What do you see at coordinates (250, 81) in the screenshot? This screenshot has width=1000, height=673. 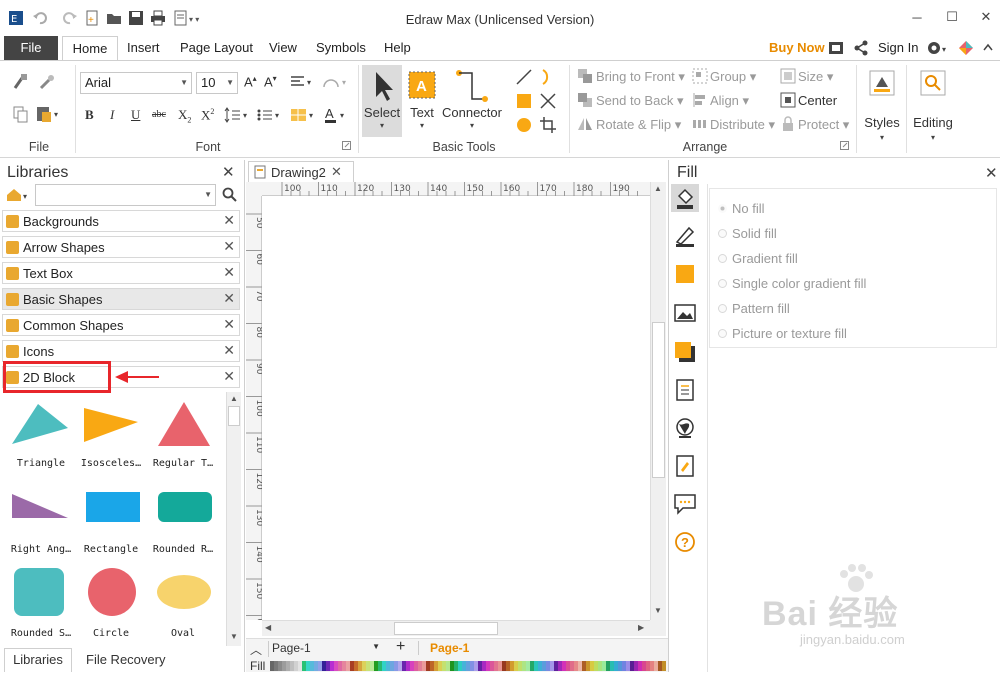 I see `increase-font-icon: A▴` at bounding box center [250, 81].